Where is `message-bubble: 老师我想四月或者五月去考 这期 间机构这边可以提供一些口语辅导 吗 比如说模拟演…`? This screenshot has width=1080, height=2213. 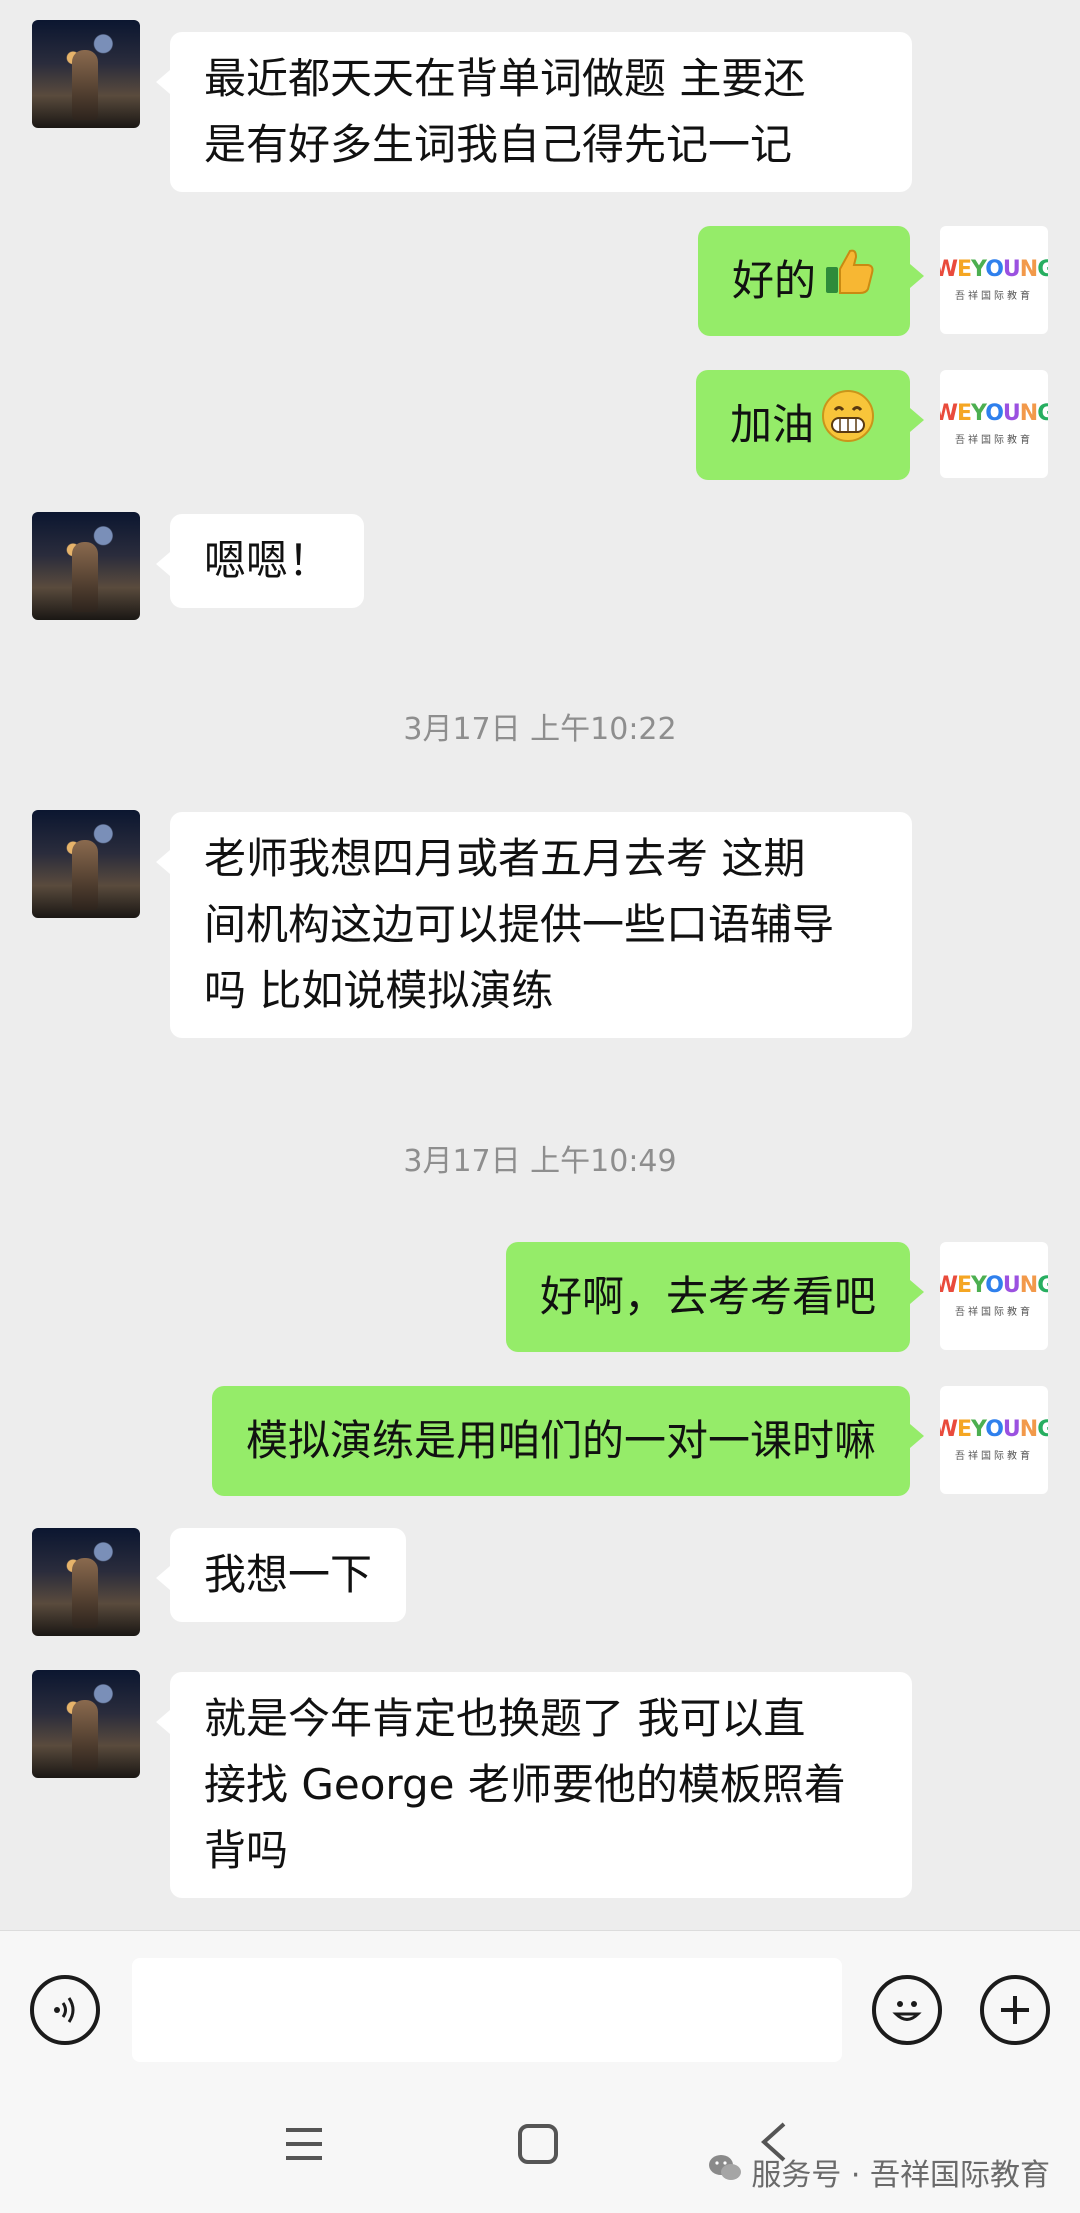 message-bubble: 老师我想四月或者五月去考 这期 间机构这边可以提供一些口语辅导 吗 比如说模拟演… is located at coordinates (534, 925).